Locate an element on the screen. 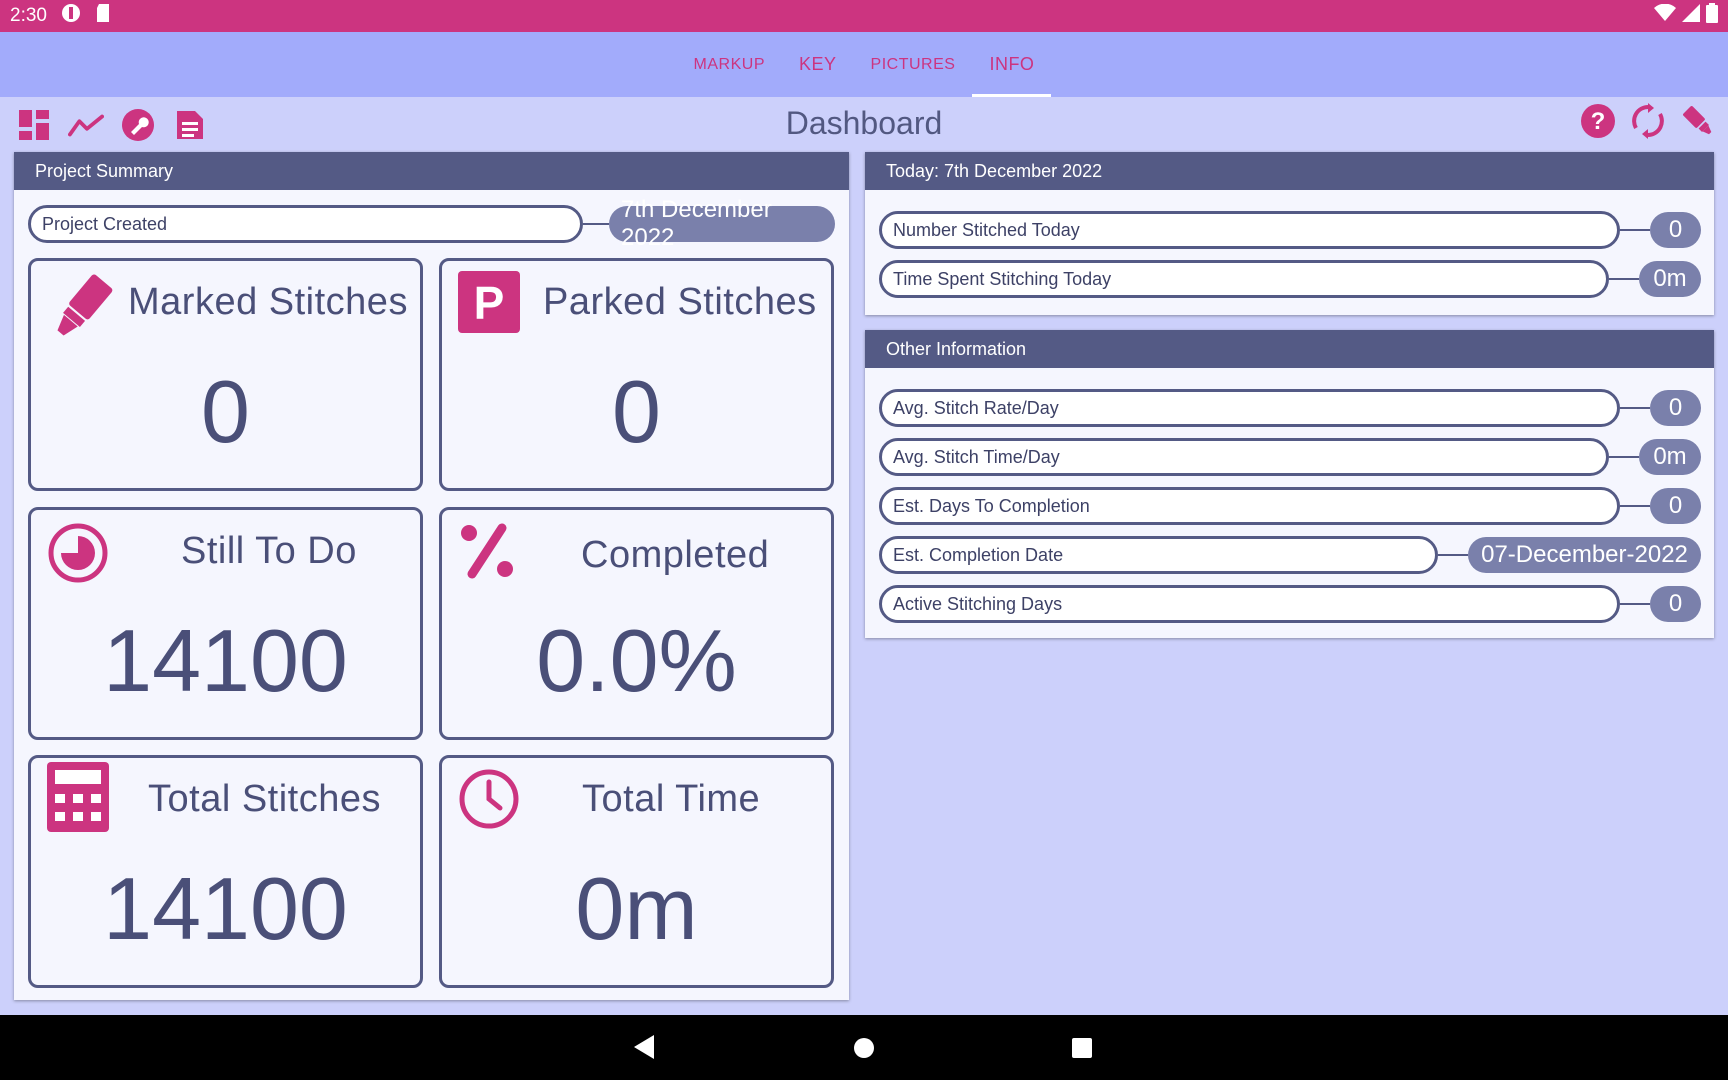  tab-info: INFO is located at coordinates (1012, 64).